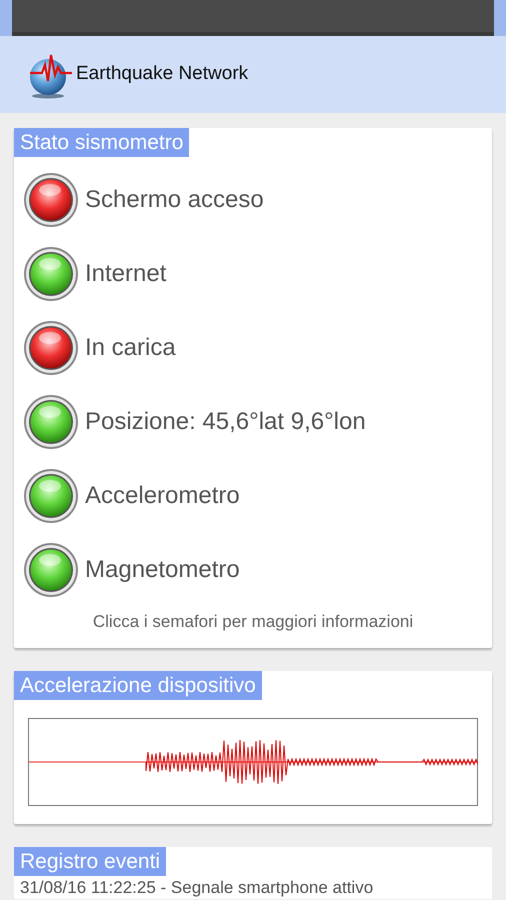  What do you see at coordinates (130, 348) in the screenshot?
I see `status-label: In carica` at bounding box center [130, 348].